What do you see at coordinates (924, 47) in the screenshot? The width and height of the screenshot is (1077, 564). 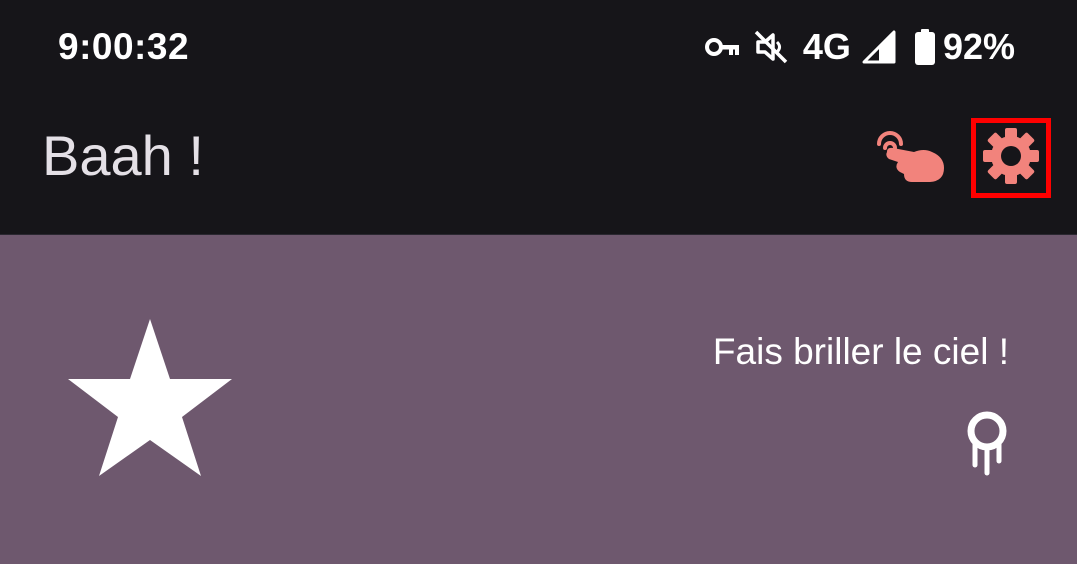 I see `battery-icon` at bounding box center [924, 47].